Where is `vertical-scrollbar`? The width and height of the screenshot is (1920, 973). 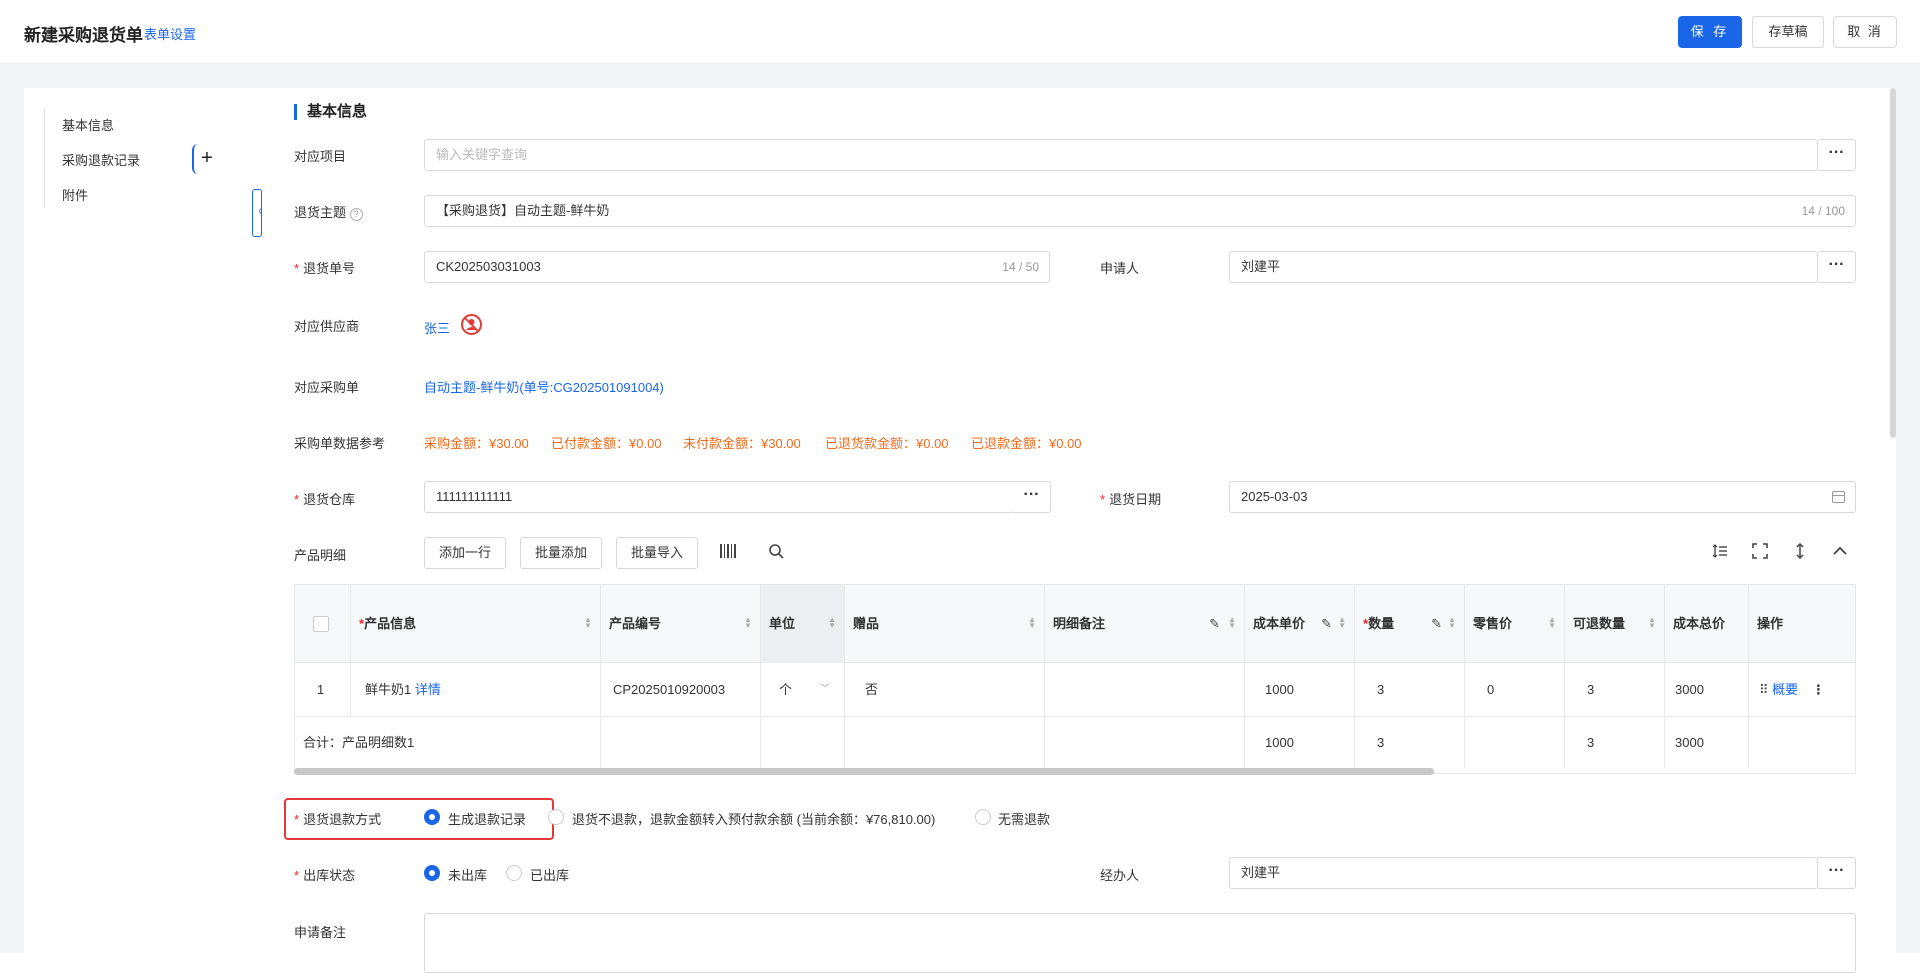
vertical-scrollbar is located at coordinates (1893, 263).